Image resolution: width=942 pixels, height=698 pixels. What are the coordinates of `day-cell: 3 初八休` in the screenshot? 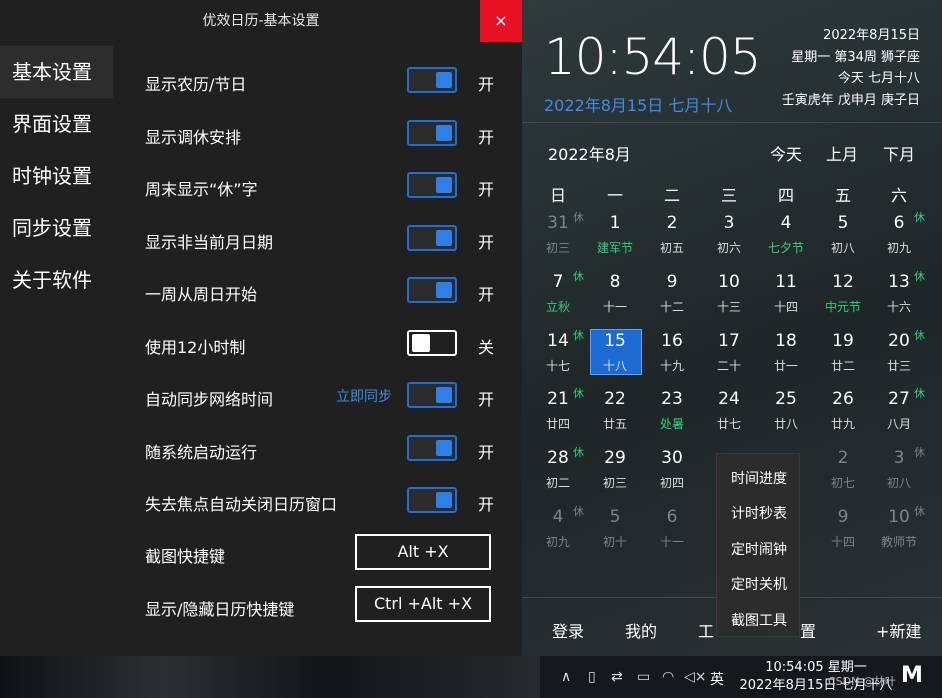 It's located at (899, 473).